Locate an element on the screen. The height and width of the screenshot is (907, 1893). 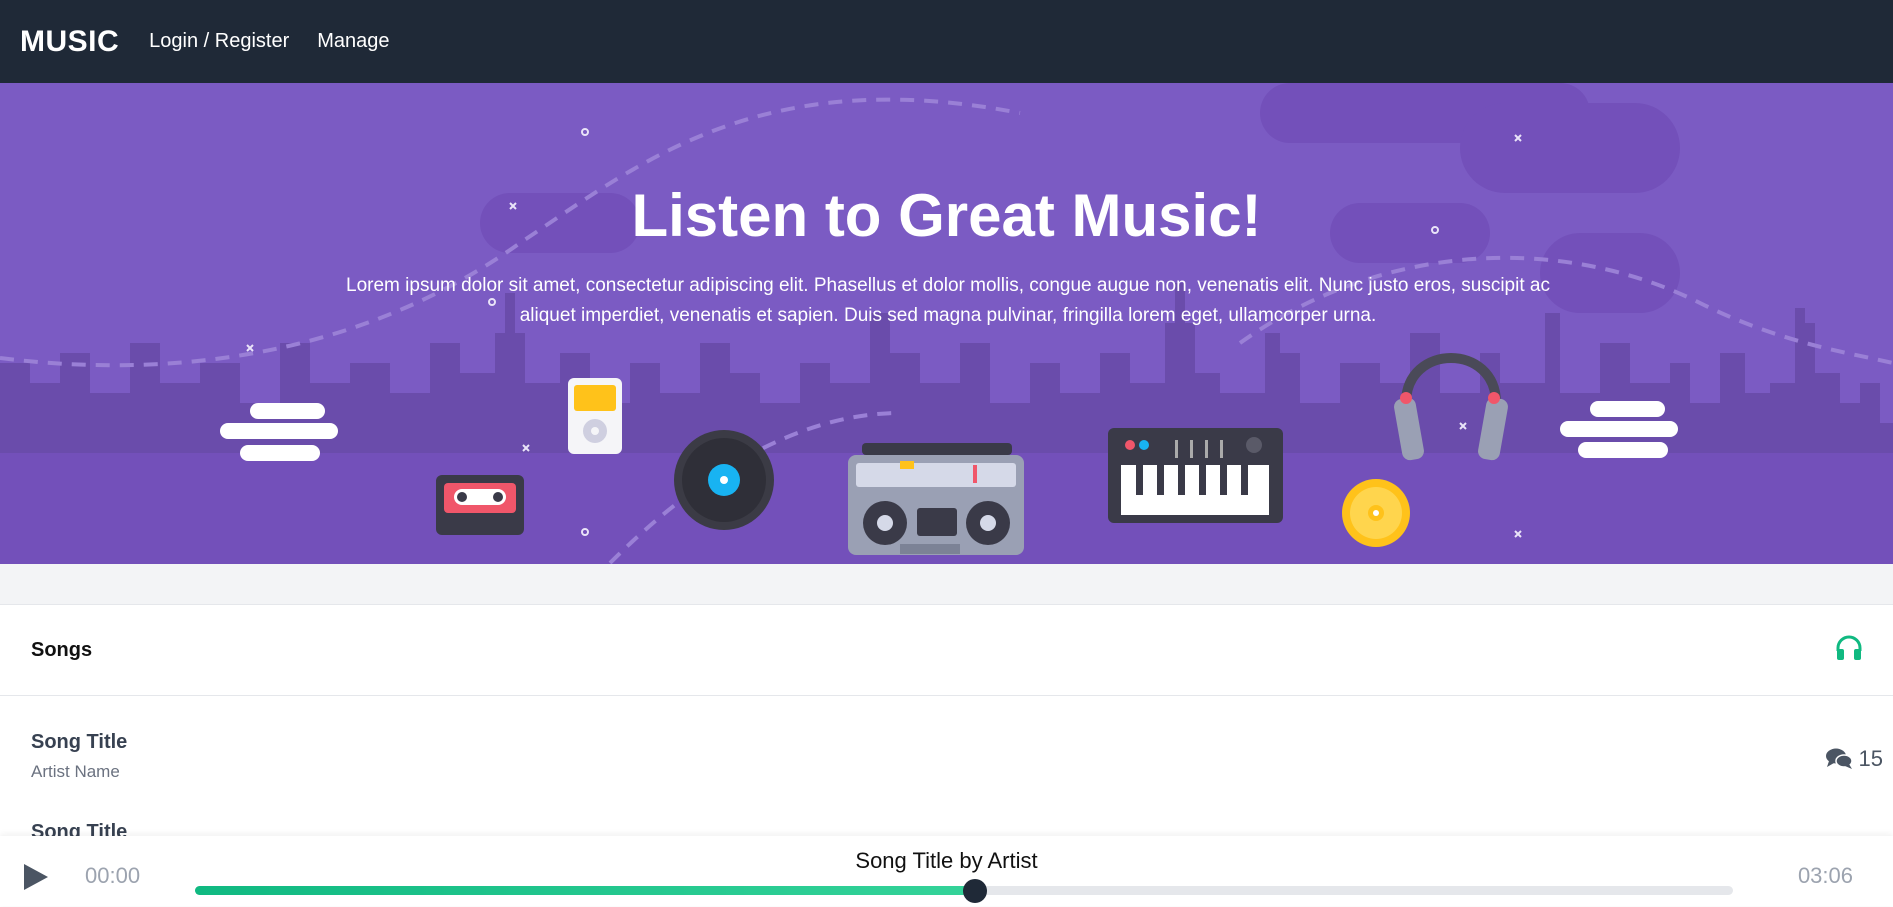
progress-bar is located at coordinates (964, 891).